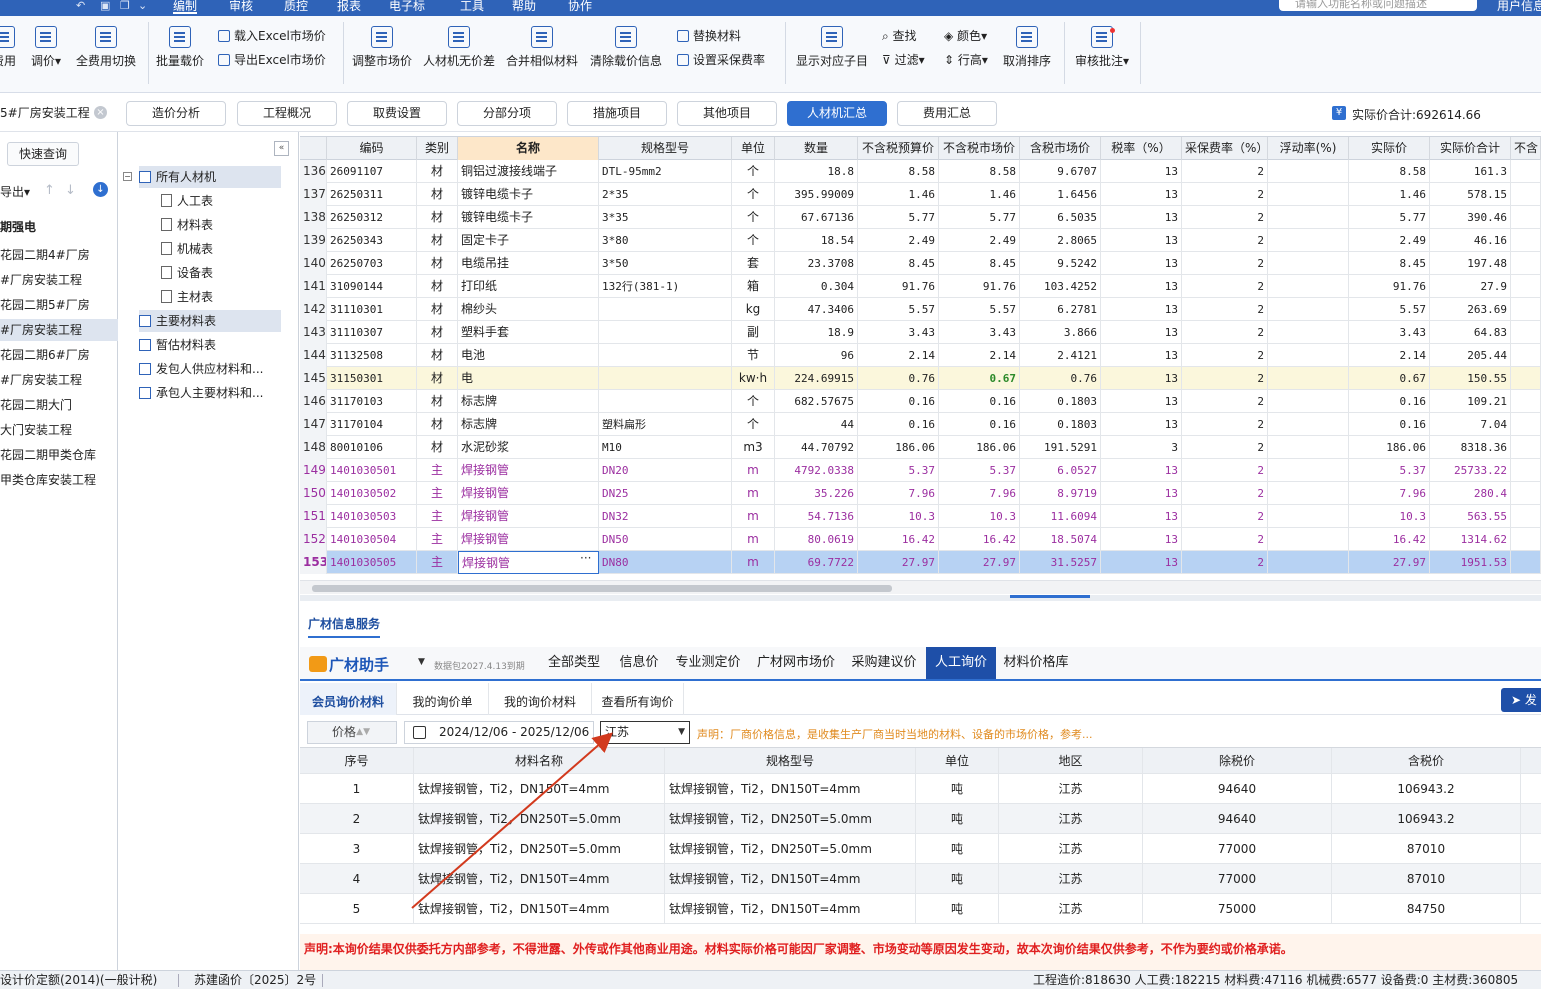  Describe the element at coordinates (816, 539) in the screenshot. I see `cell-qty: 80.0619` at that location.